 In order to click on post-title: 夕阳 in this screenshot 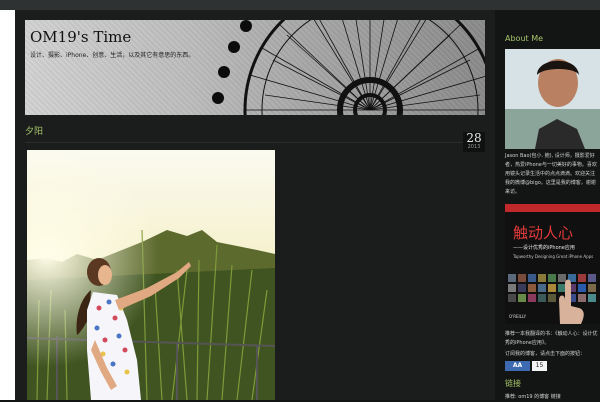, I will do `click(34, 130)`.